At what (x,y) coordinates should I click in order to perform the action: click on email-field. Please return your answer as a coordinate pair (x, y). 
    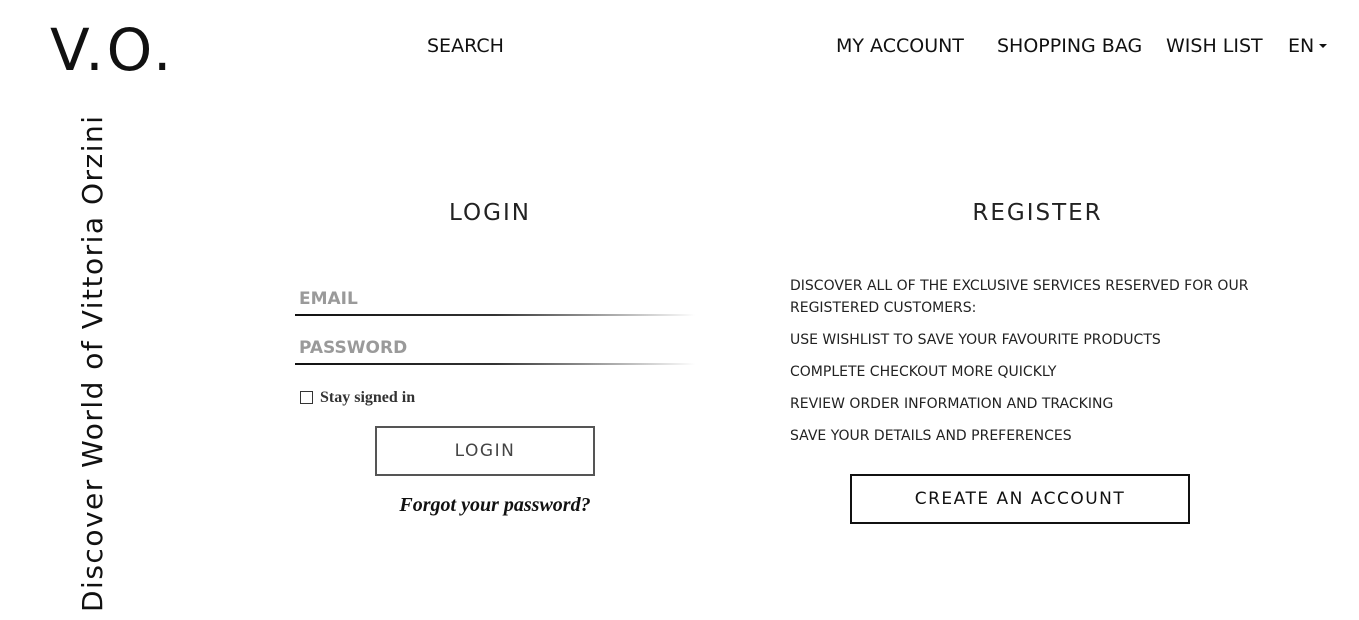
    Looking at the image, I should click on (495, 299).